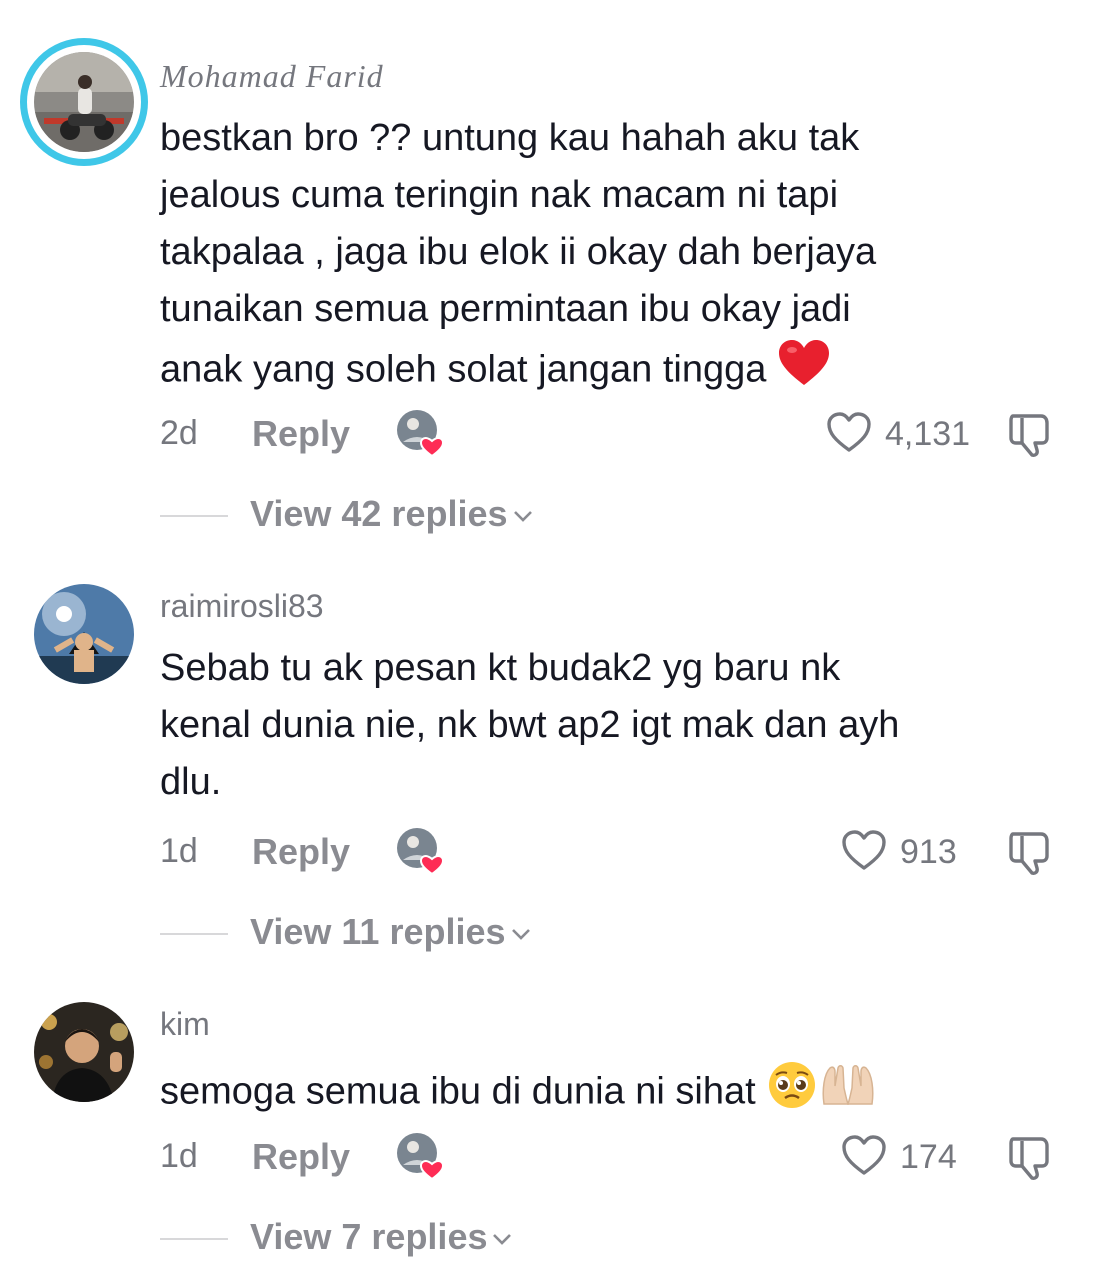 Image resolution: width=1101 pixels, height=1280 pixels. I want to click on comment-actions: 1d Reply 174, so click(550, 1156).